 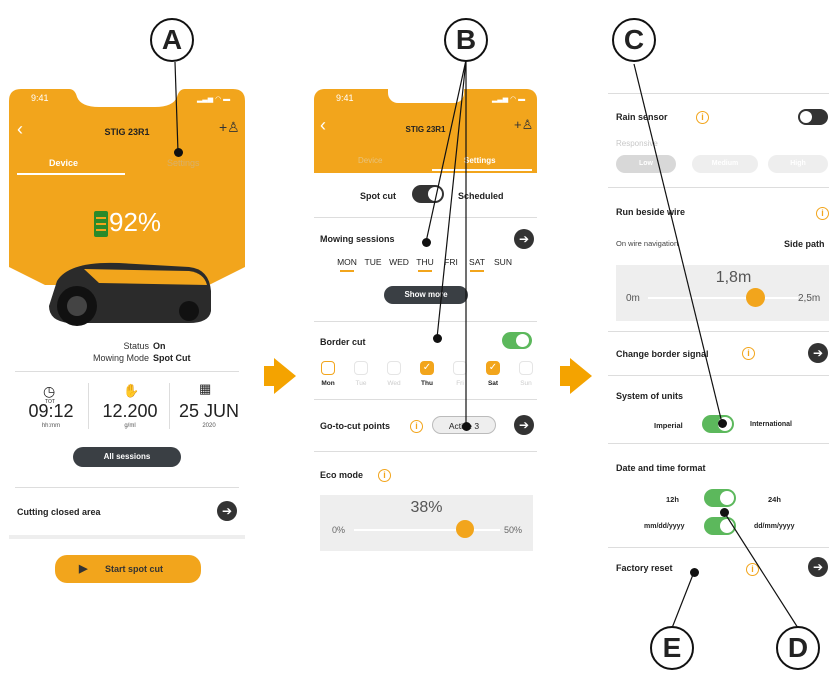 What do you see at coordinates (672, 648) in the screenshot?
I see `callout-e: E` at bounding box center [672, 648].